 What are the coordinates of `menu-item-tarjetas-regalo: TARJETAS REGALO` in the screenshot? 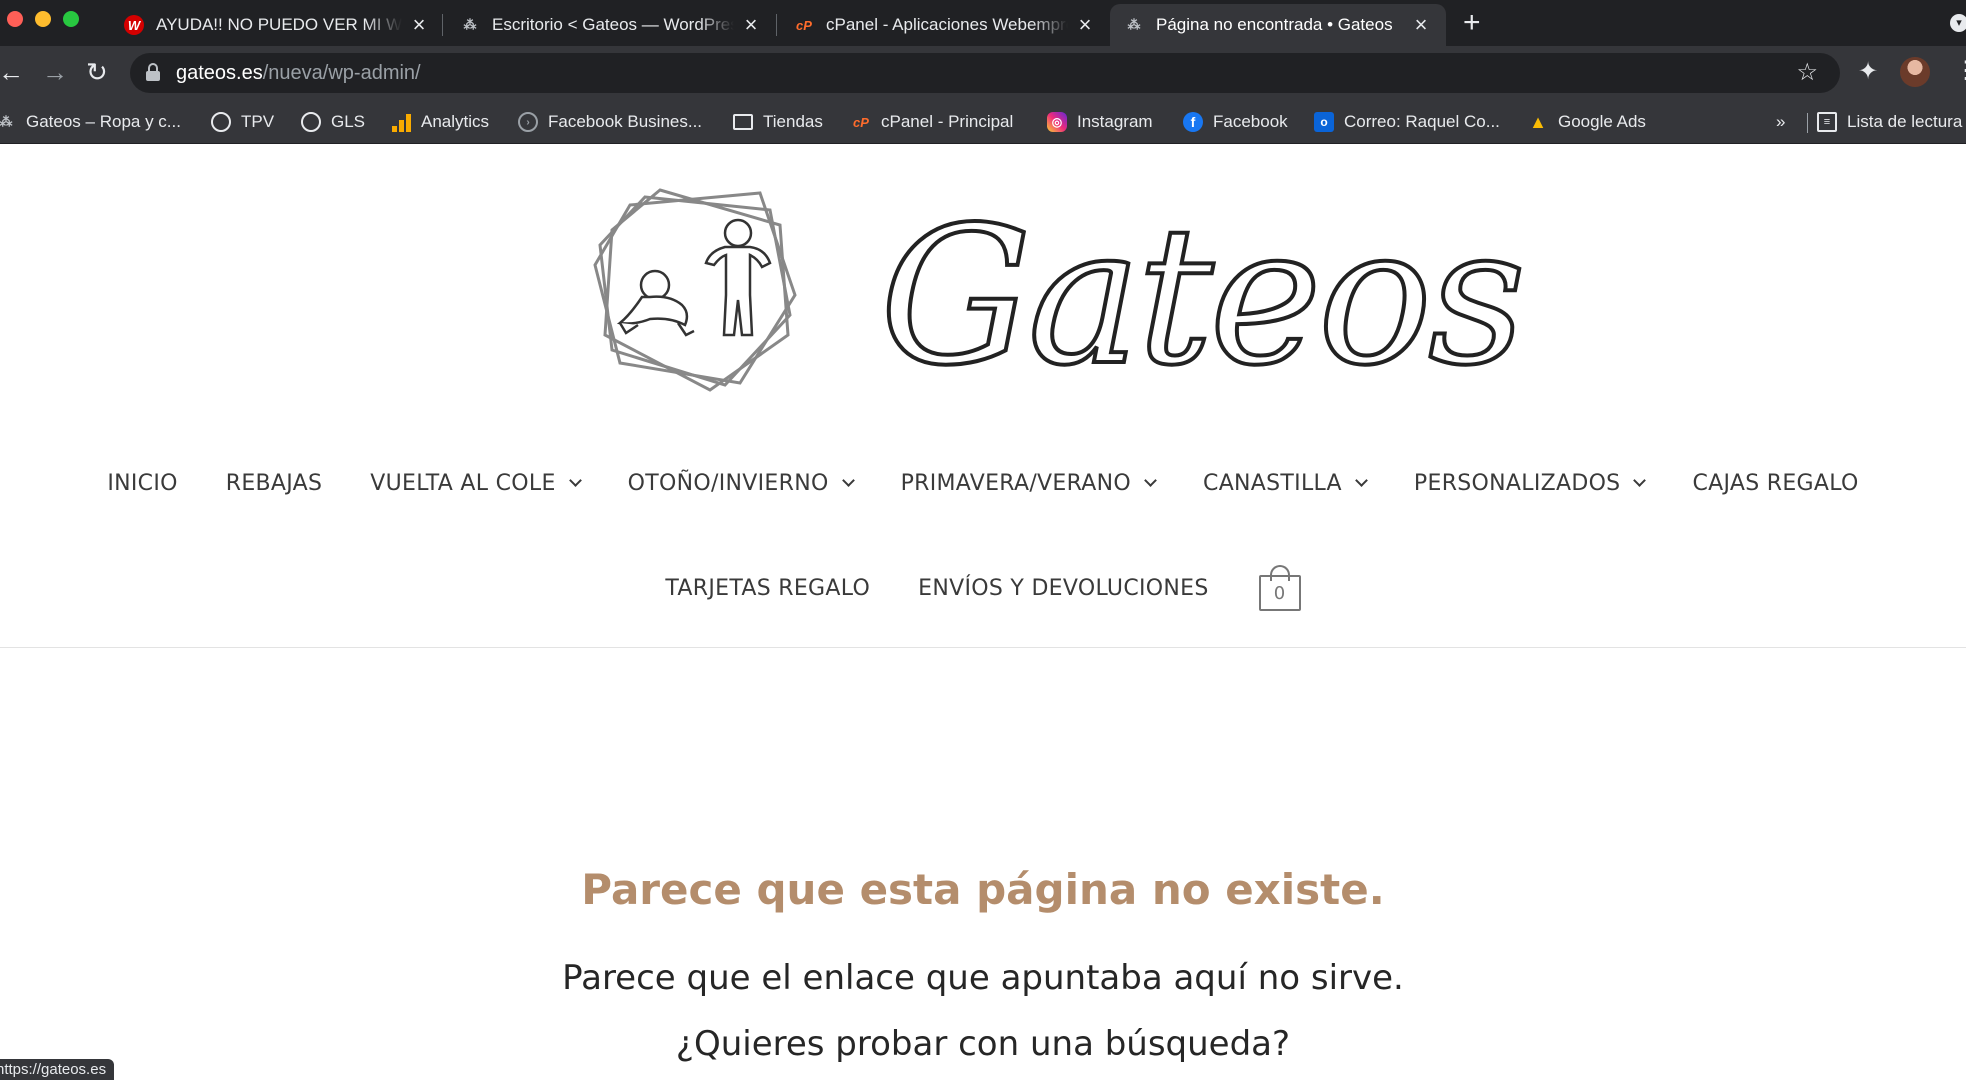 It's located at (767, 588).